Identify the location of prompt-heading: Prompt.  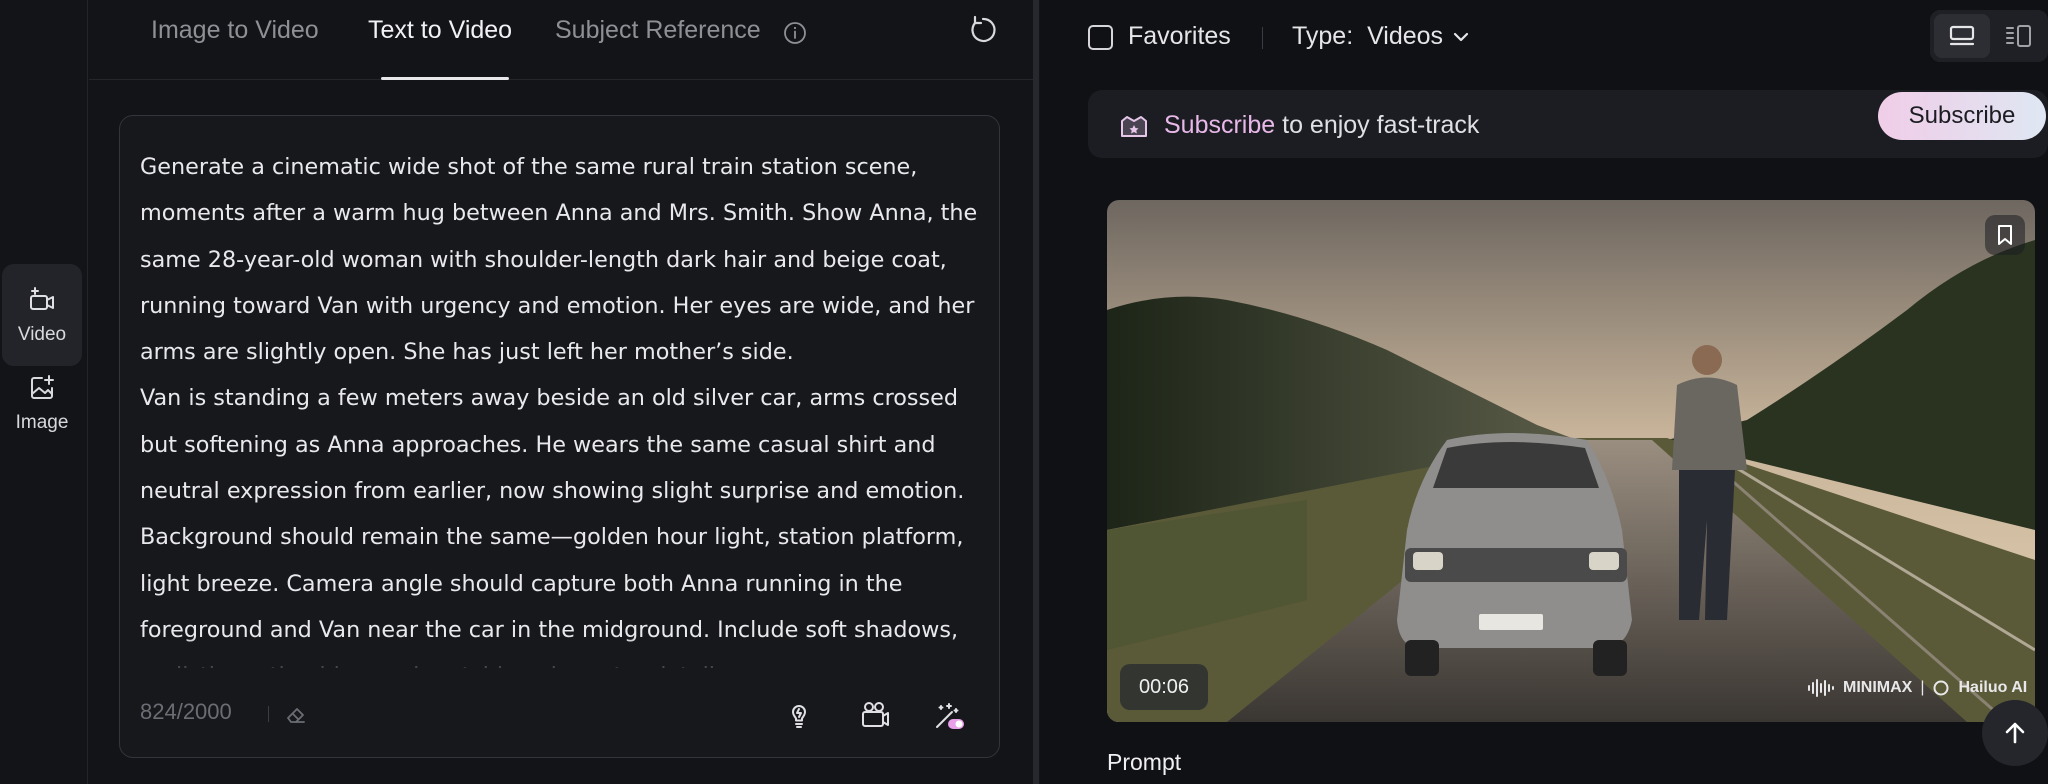
(1144, 762).